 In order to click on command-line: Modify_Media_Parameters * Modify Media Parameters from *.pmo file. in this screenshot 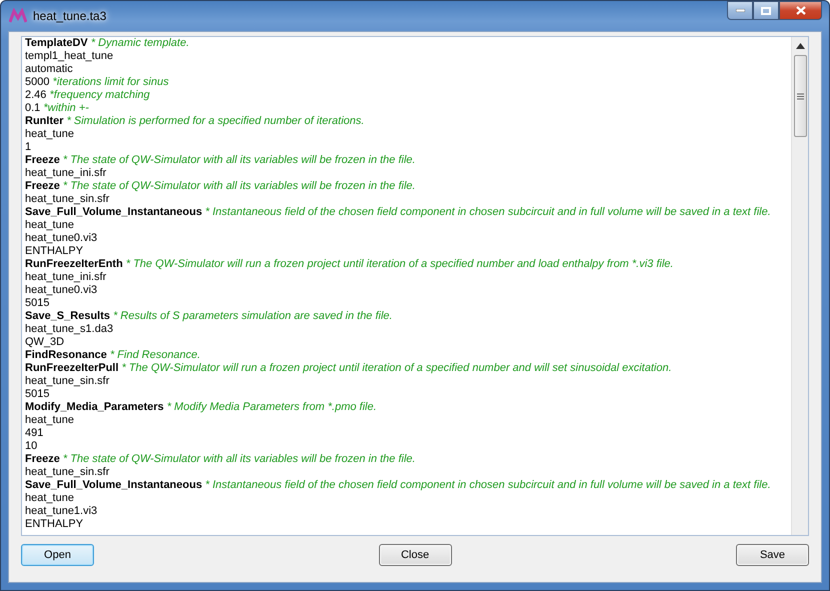, I will do `click(201, 407)`.